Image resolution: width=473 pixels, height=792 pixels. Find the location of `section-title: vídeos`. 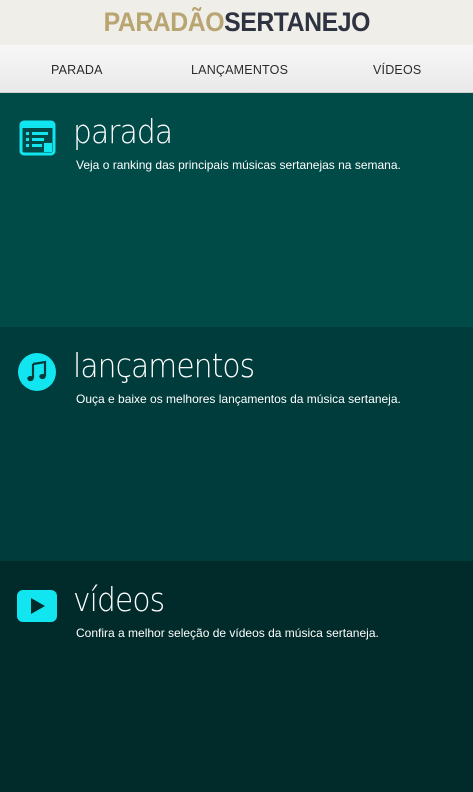

section-title: vídeos is located at coordinates (119, 599).